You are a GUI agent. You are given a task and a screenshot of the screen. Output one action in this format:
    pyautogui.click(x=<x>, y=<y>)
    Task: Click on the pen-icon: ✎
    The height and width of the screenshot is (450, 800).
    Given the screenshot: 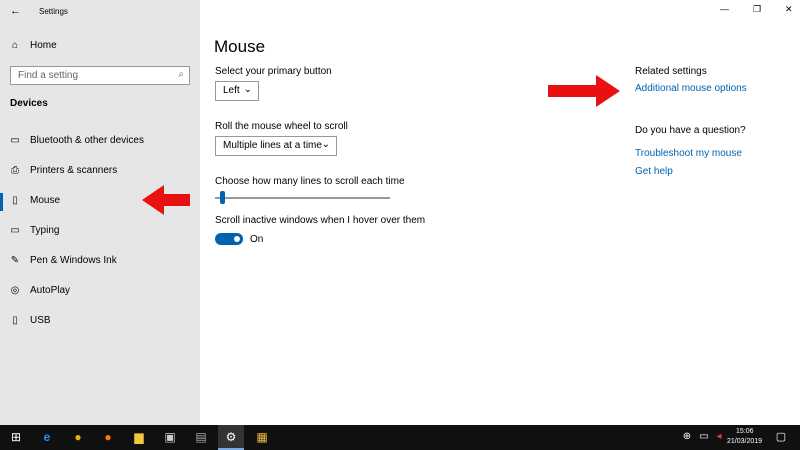 What is the action you would take?
    pyautogui.click(x=15, y=260)
    